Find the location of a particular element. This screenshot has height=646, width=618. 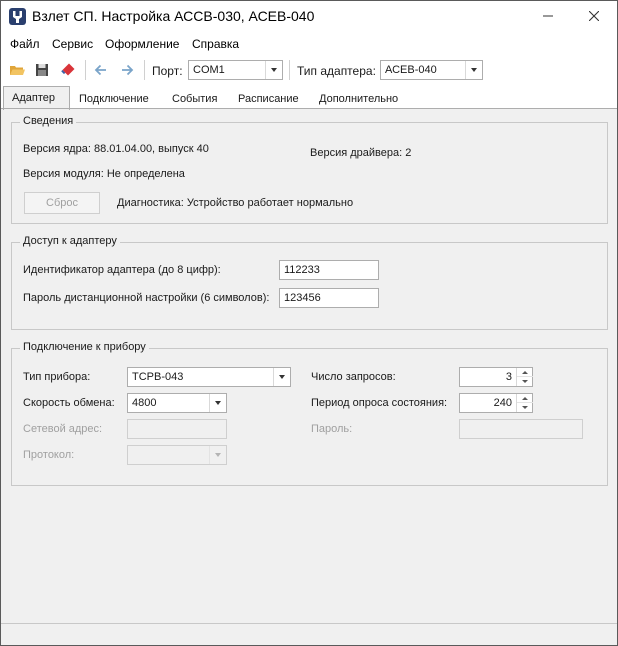

remote-password-input: 123456 is located at coordinates (329, 298).